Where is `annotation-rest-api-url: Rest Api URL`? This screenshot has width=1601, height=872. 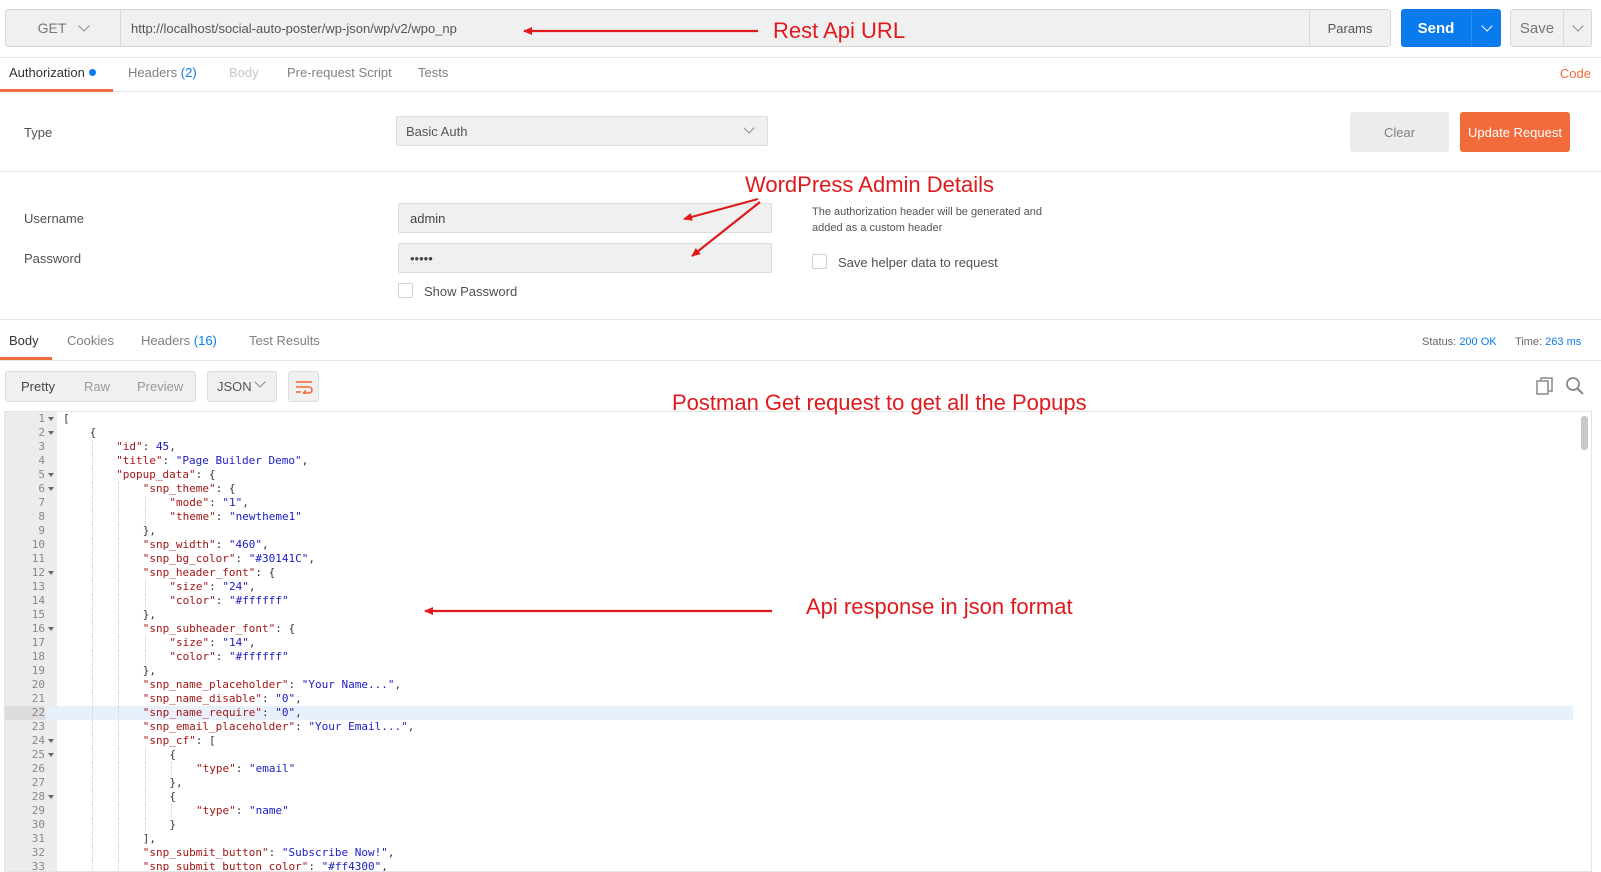 annotation-rest-api-url: Rest Api URL is located at coordinates (839, 30).